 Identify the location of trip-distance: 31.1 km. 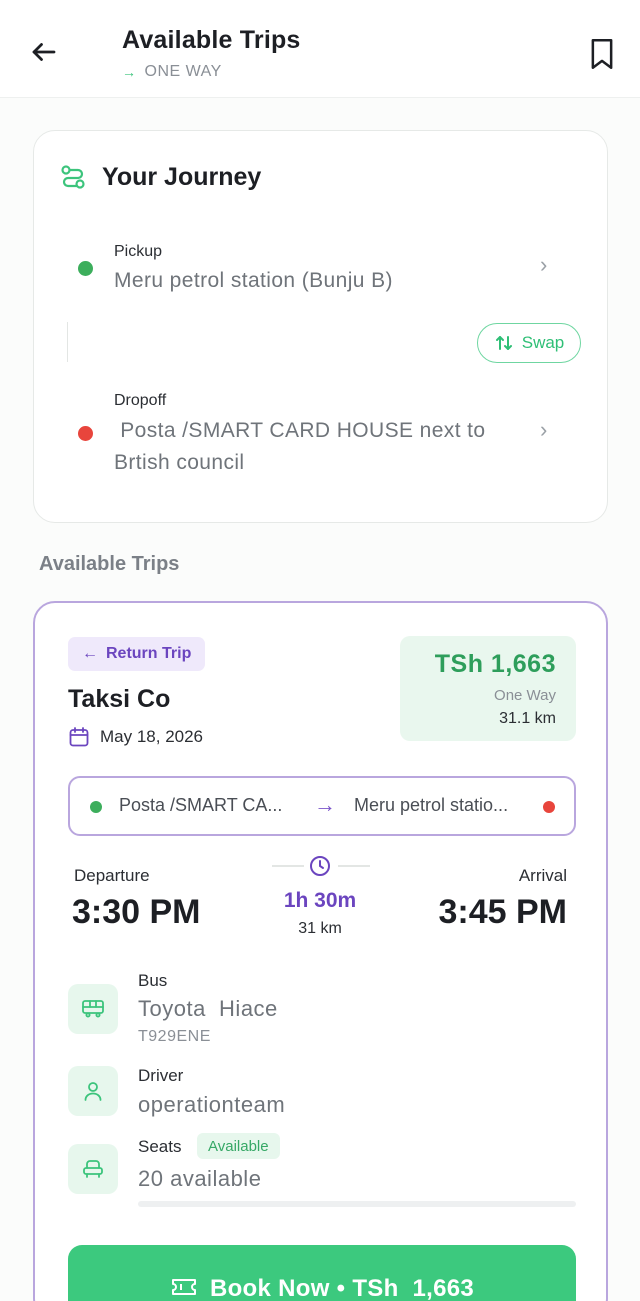
(527, 718).